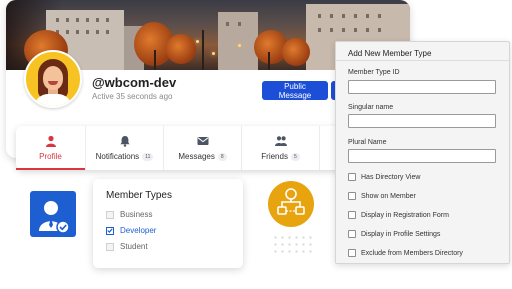 The width and height of the screenshot is (512, 289). What do you see at coordinates (50, 141) in the screenshot?
I see `person-icon` at bounding box center [50, 141].